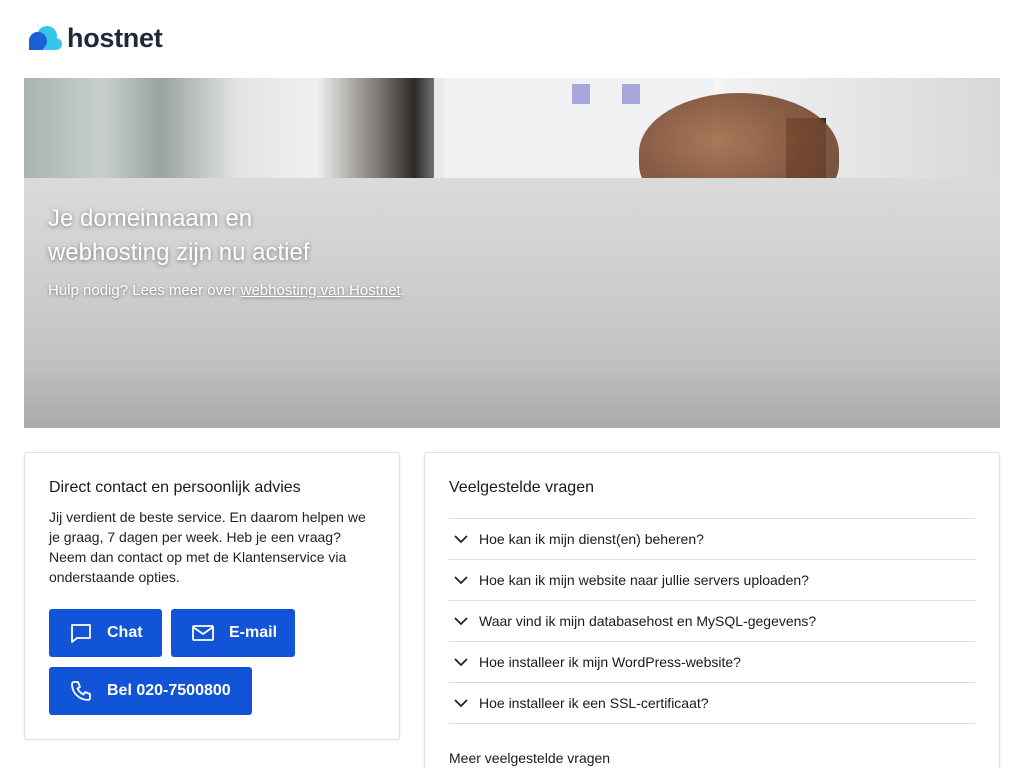 Image resolution: width=1024 pixels, height=768 pixels. What do you see at coordinates (521, 487) in the screenshot?
I see `faq-card-title: Veelgestelde vragen` at bounding box center [521, 487].